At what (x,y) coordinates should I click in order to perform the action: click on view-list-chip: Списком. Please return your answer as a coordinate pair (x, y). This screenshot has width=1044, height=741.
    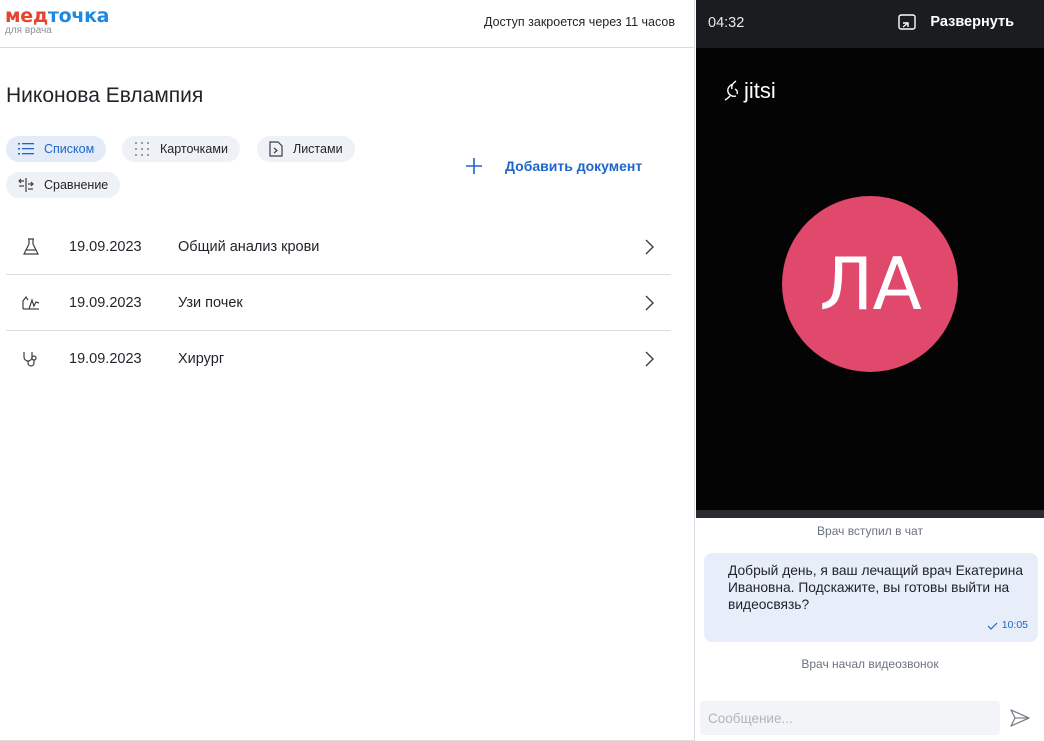
    Looking at the image, I should click on (56, 149).